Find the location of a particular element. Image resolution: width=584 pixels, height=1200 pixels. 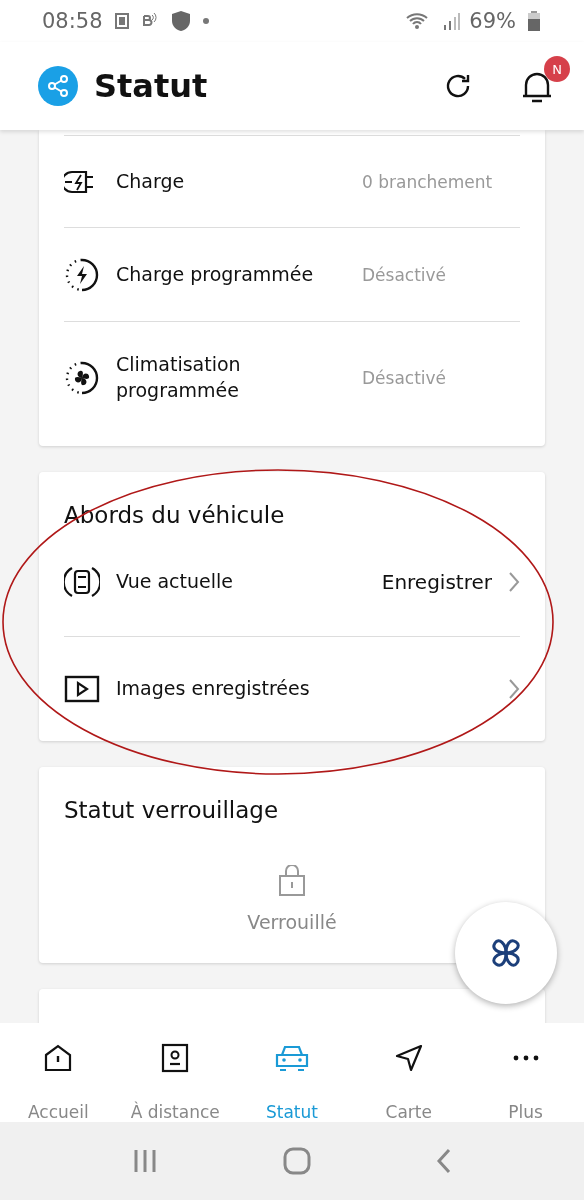

nav-tab: À distance is located at coordinates (175, 1072).